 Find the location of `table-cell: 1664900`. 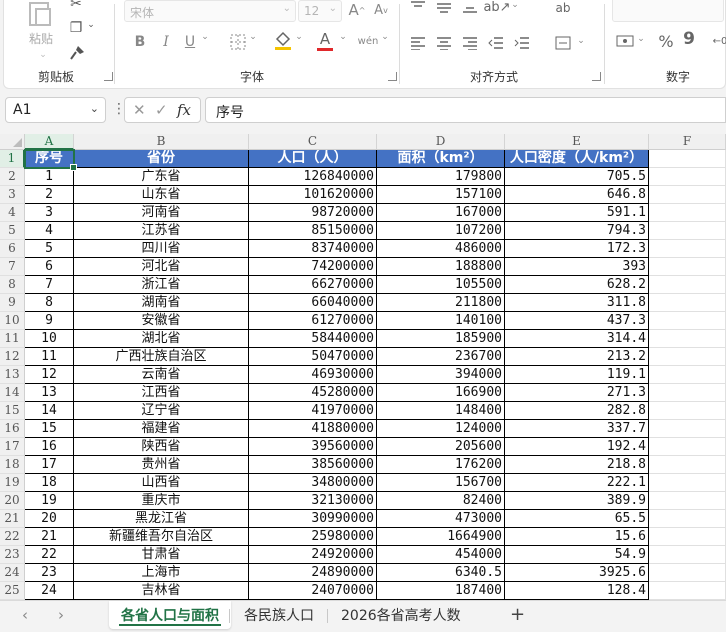

table-cell: 1664900 is located at coordinates (441, 537).